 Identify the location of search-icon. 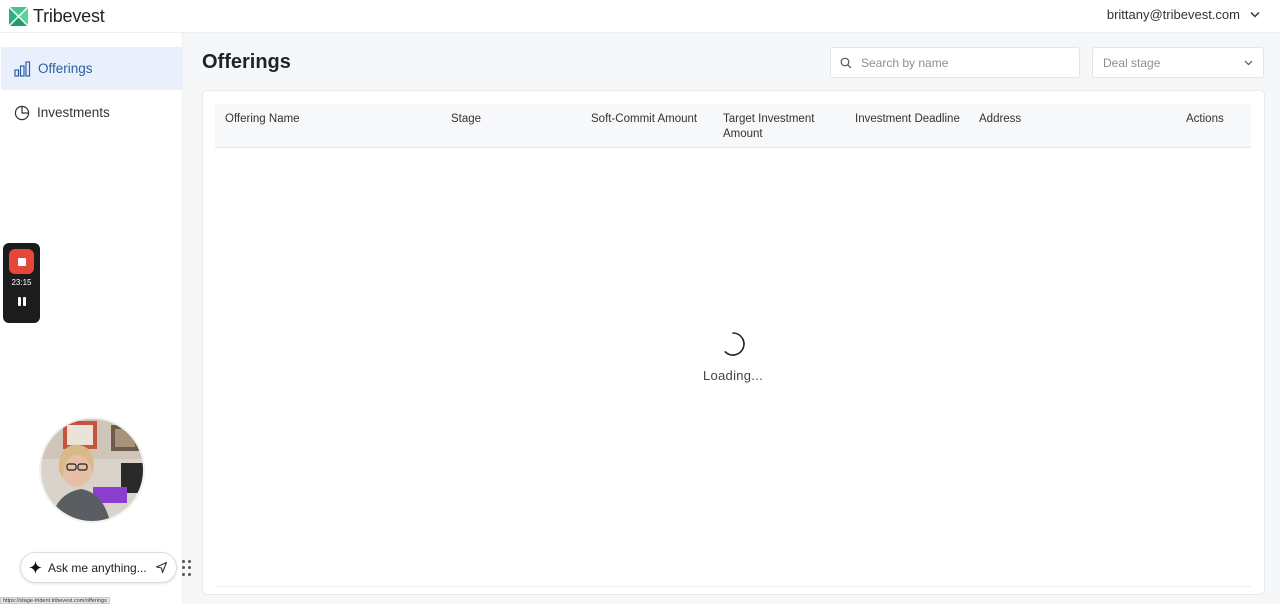
(846, 62).